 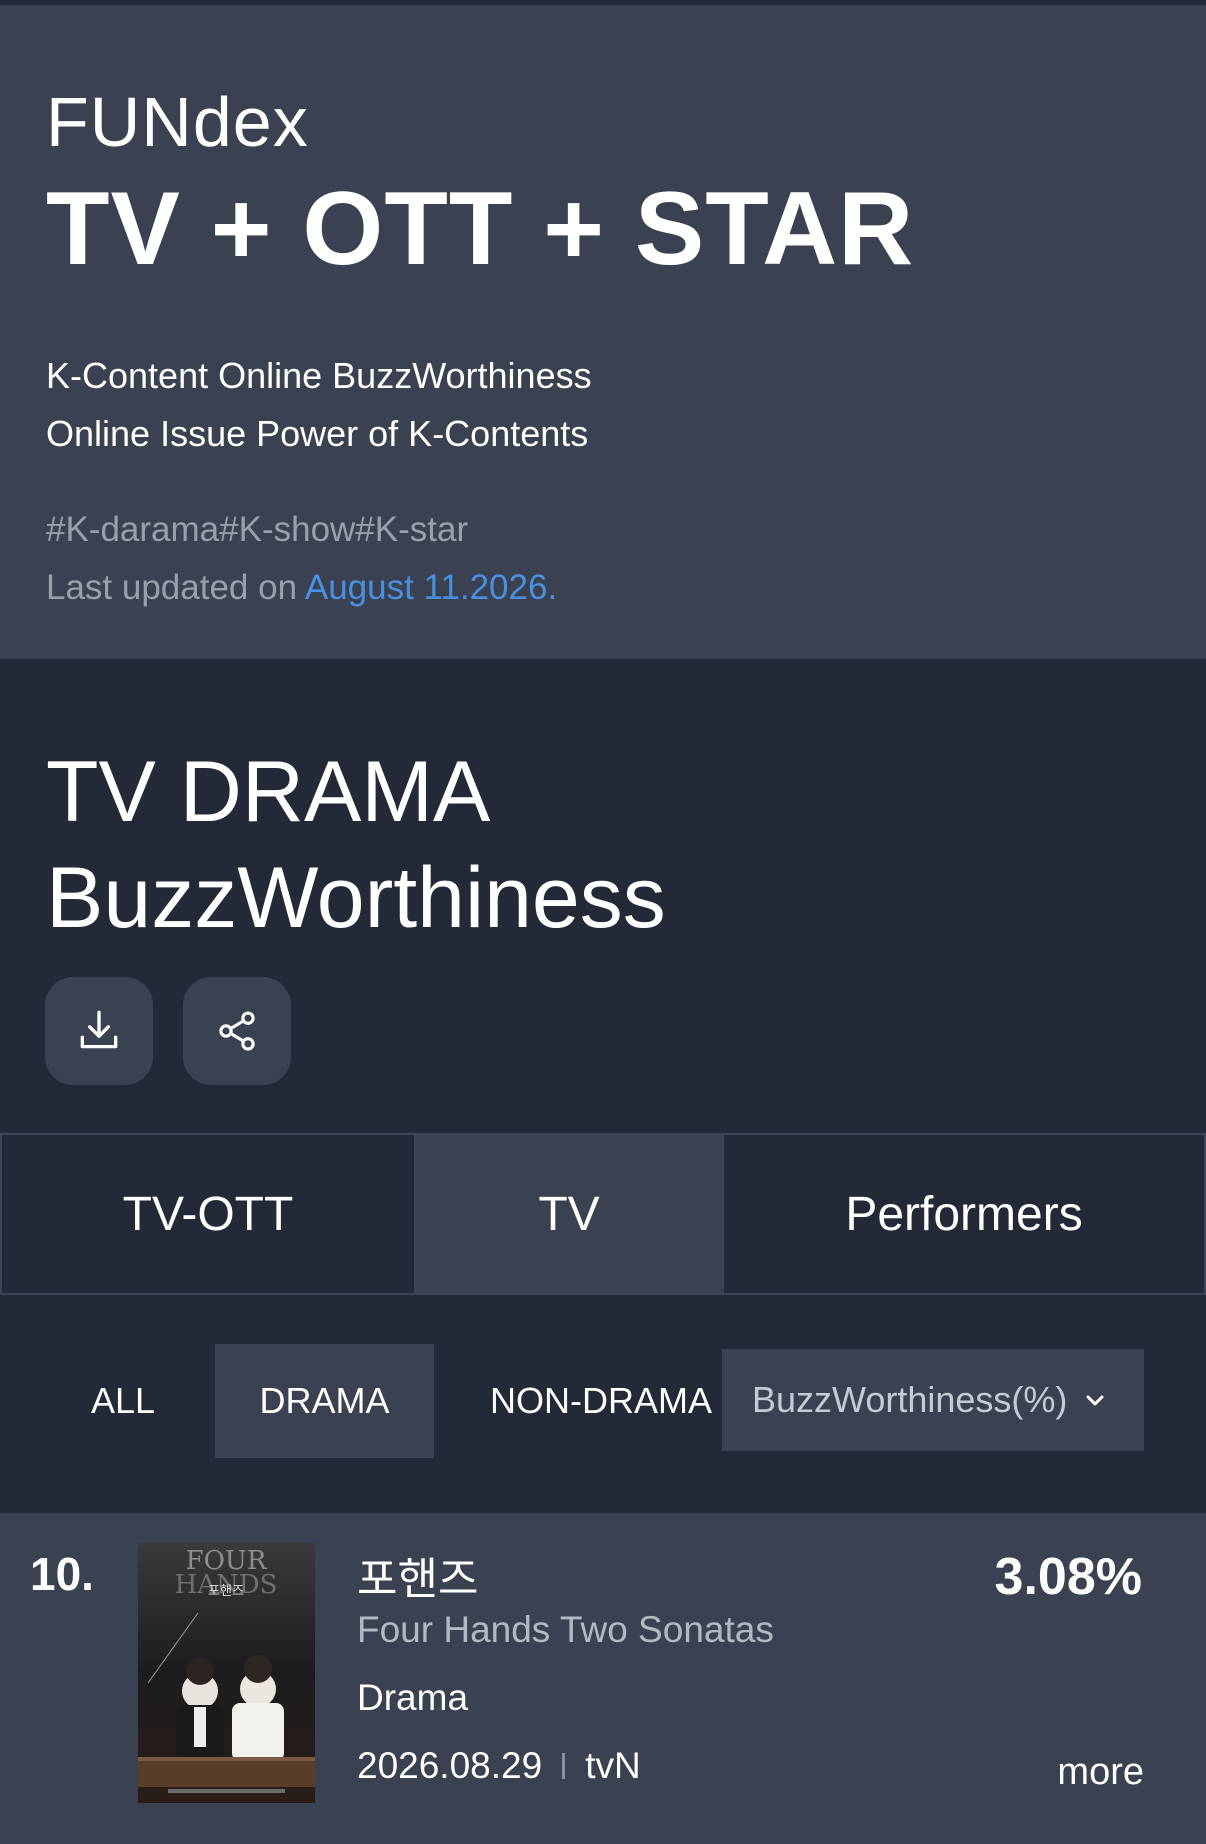 I want to click on separator, so click(x=564, y=1766).